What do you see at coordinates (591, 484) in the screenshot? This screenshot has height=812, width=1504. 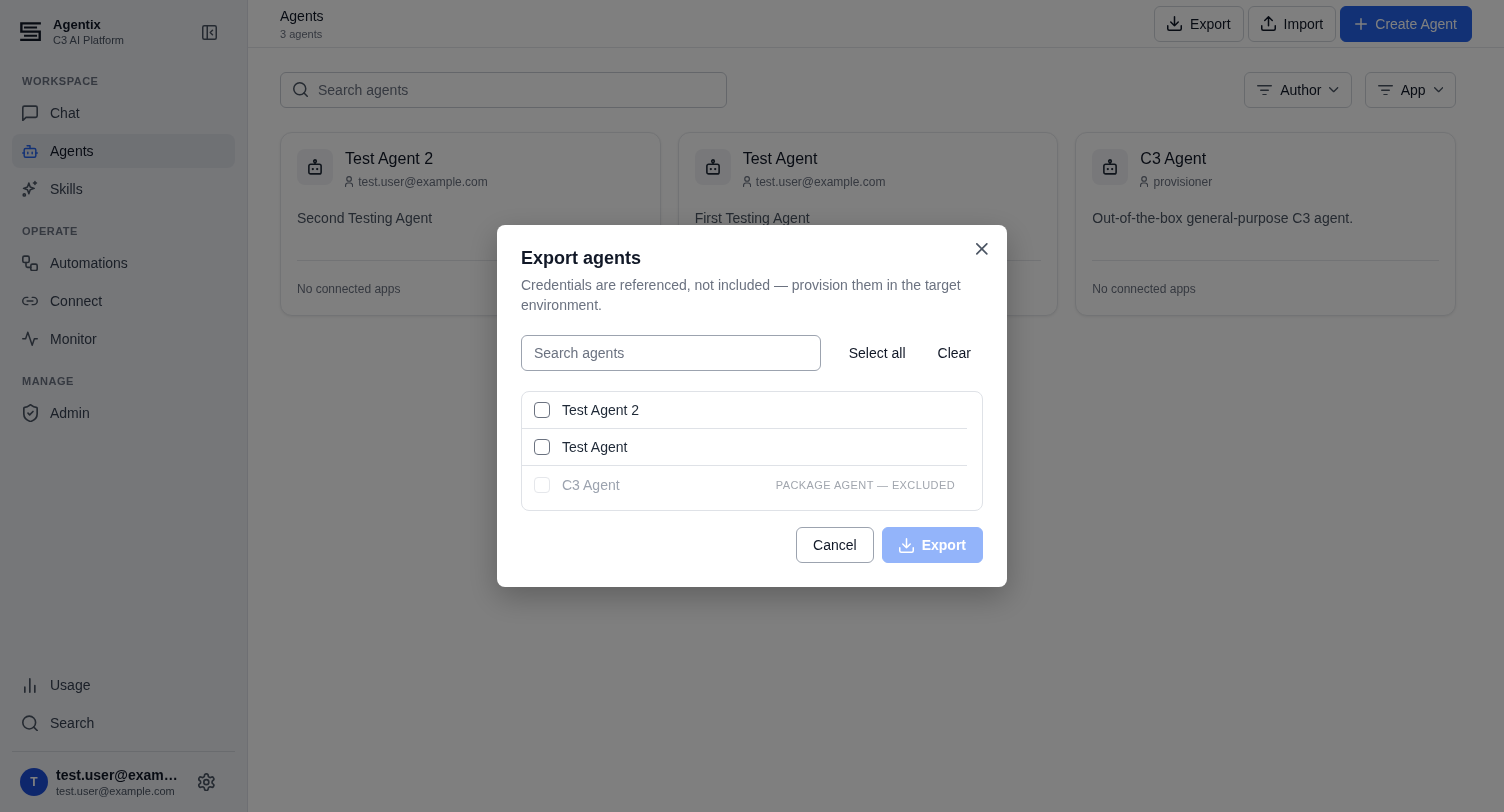 I see `agent-option-label: C3 Agent` at bounding box center [591, 484].